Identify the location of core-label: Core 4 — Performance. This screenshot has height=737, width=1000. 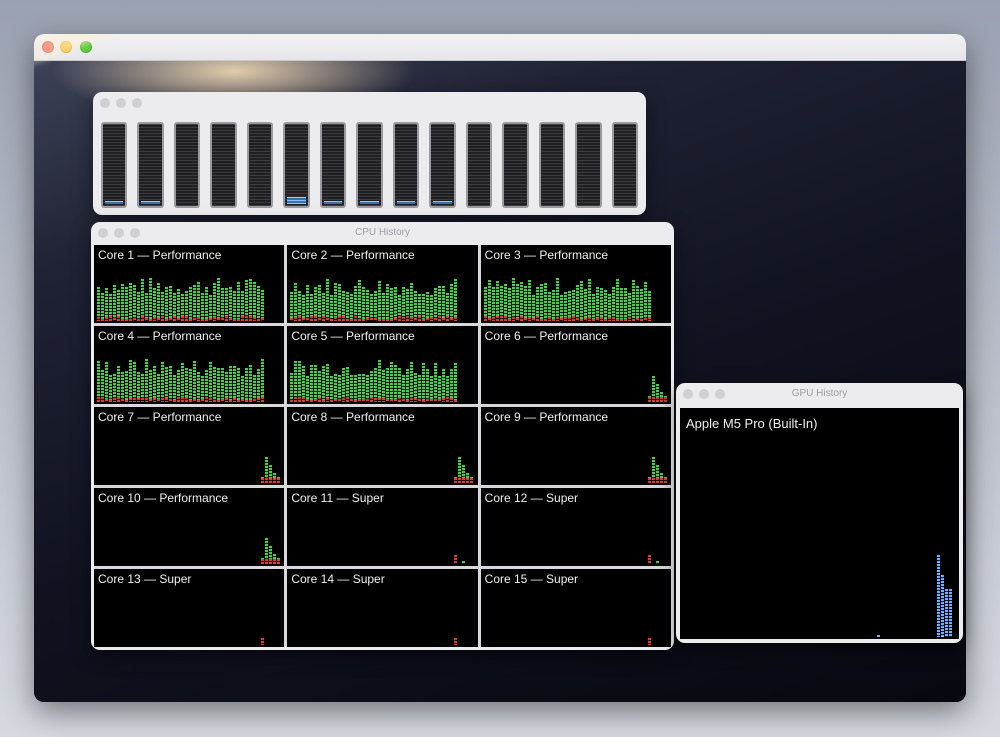
(160, 336).